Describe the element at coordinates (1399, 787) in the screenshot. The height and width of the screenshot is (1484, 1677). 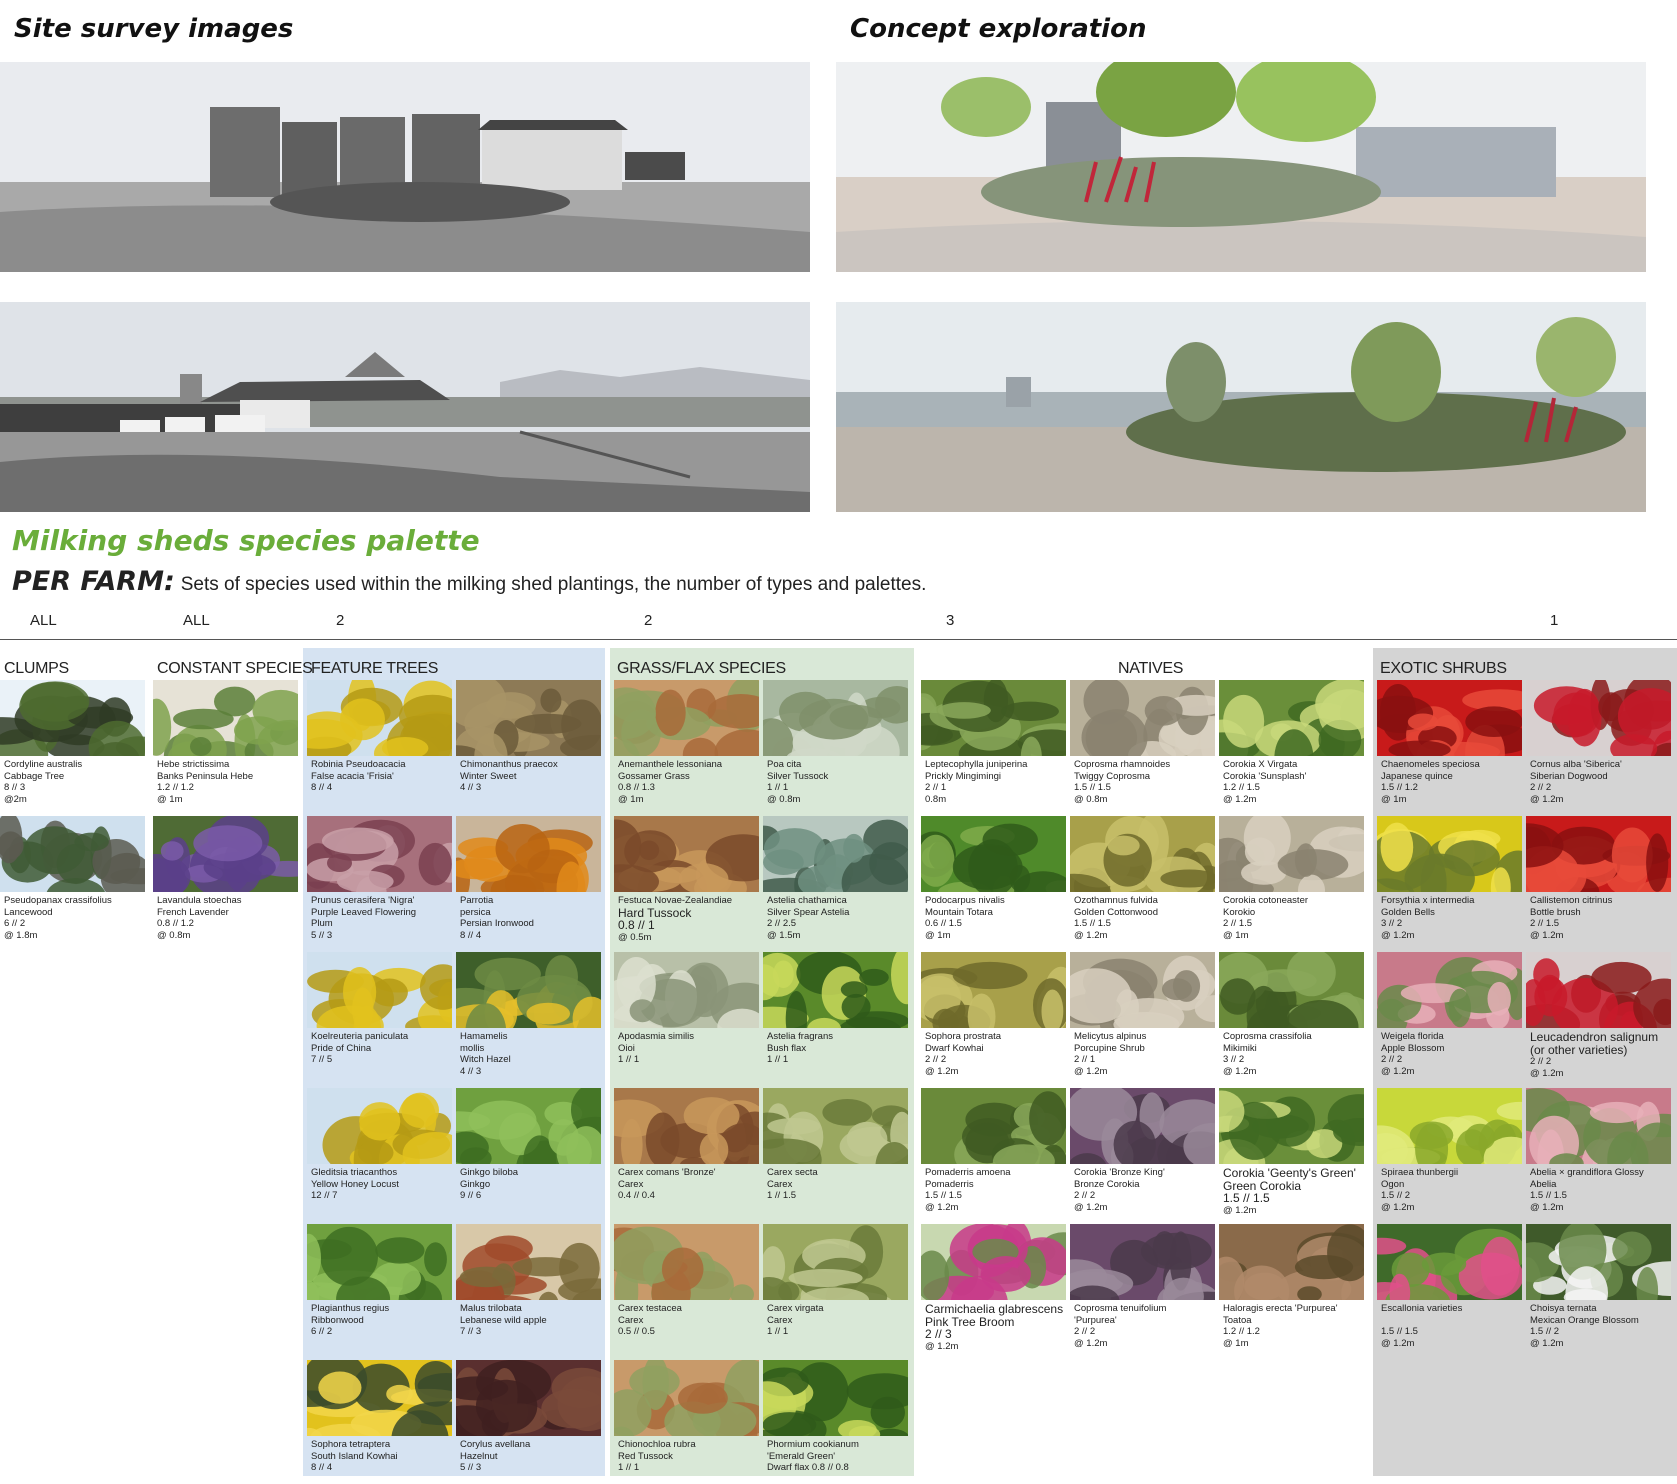
I see `species-caption-line: 1.5 // 1.2` at that location.